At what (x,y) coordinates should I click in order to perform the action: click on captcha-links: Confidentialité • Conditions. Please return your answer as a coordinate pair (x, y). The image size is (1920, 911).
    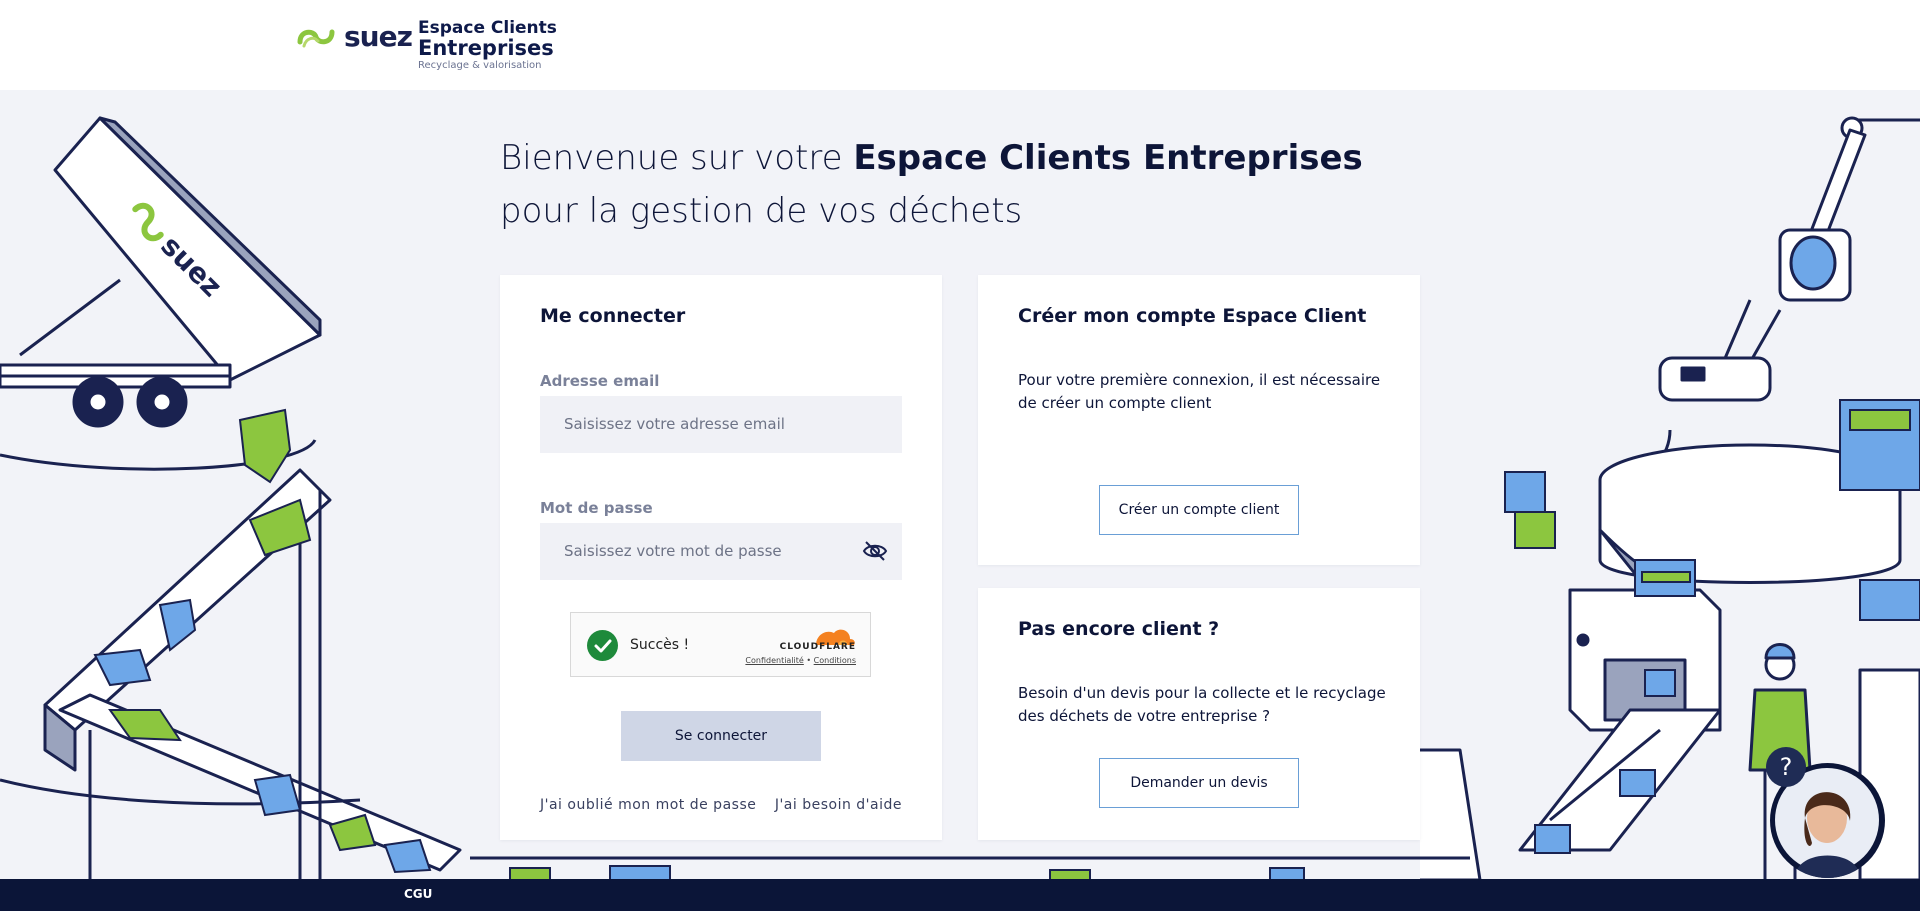
    Looking at the image, I should click on (800, 660).